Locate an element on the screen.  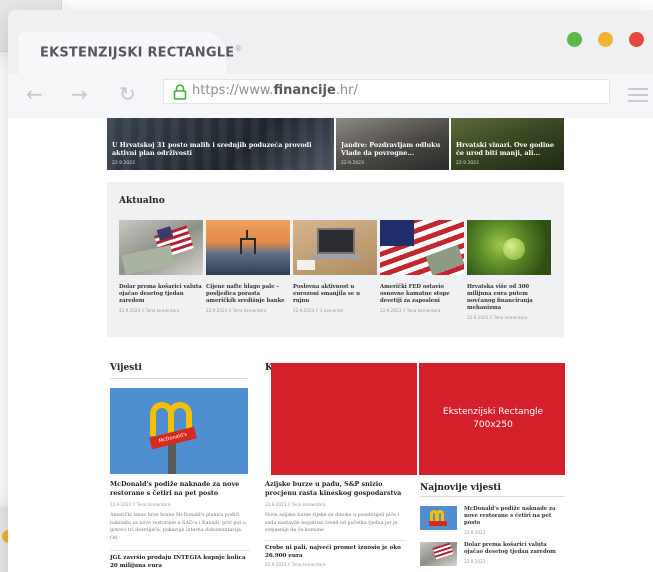
mcdonalds-thumbnail is located at coordinates (438, 518).